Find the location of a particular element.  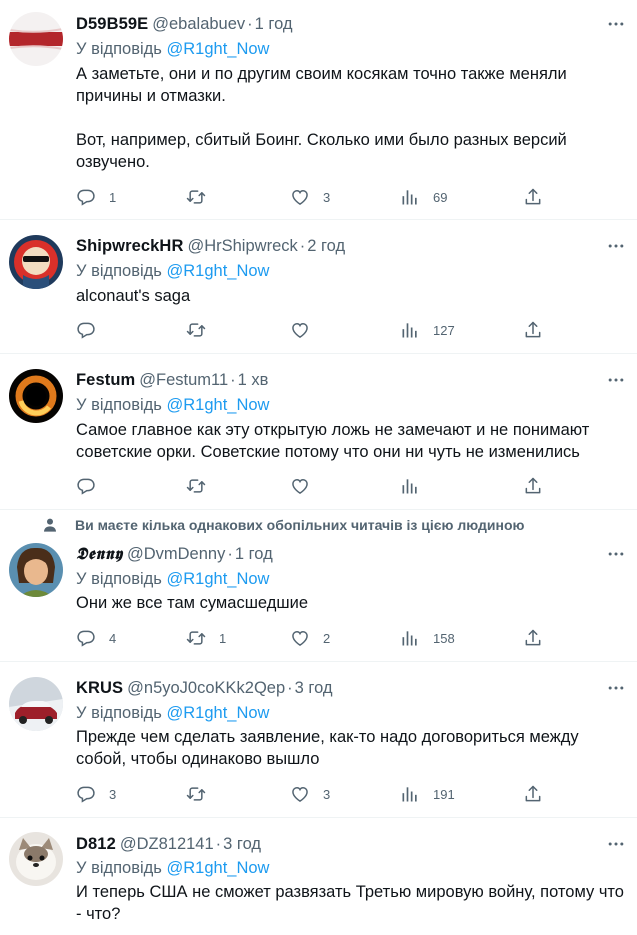

user-handle: @n5yoJ0coKKk2Qep is located at coordinates (206, 688).